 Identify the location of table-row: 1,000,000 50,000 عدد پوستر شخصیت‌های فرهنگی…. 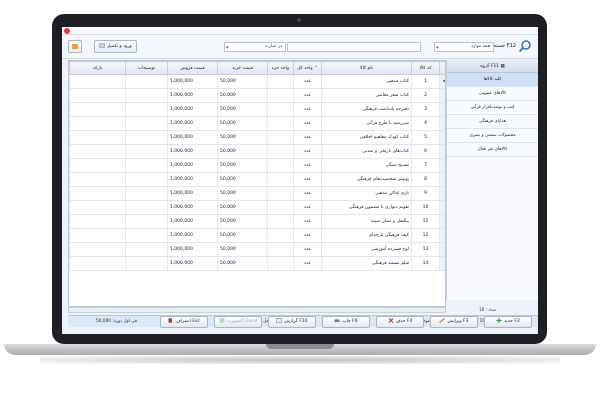
(257, 179).